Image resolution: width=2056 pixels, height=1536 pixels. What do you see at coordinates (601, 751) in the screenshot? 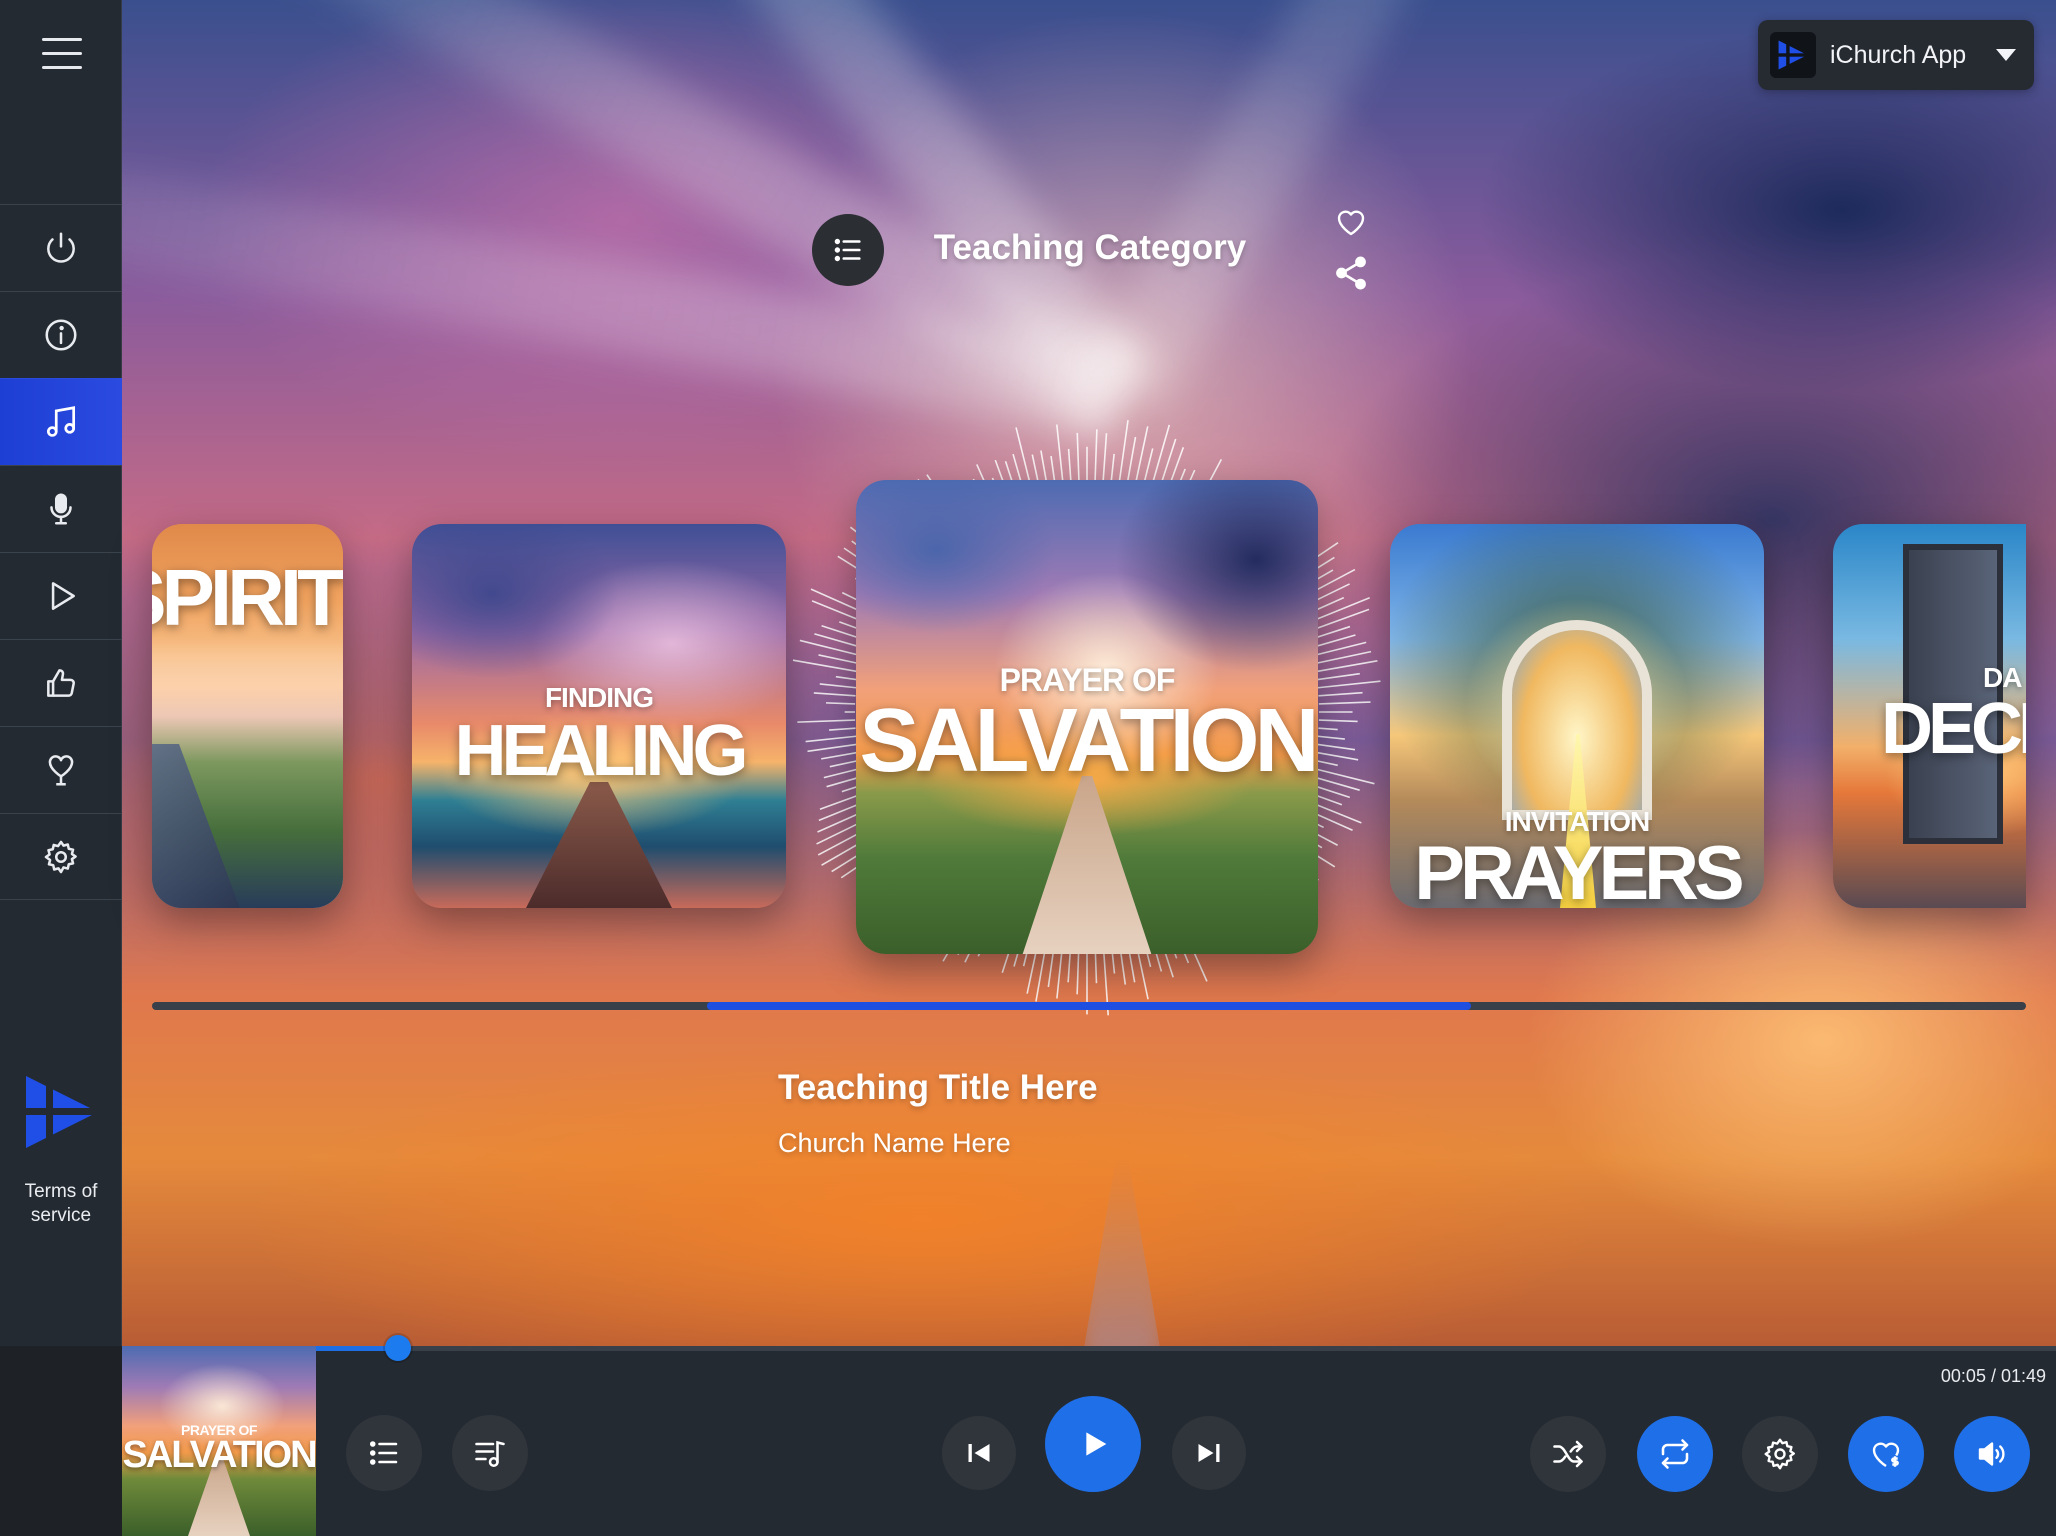
I see `card-title: HEALING` at bounding box center [601, 751].